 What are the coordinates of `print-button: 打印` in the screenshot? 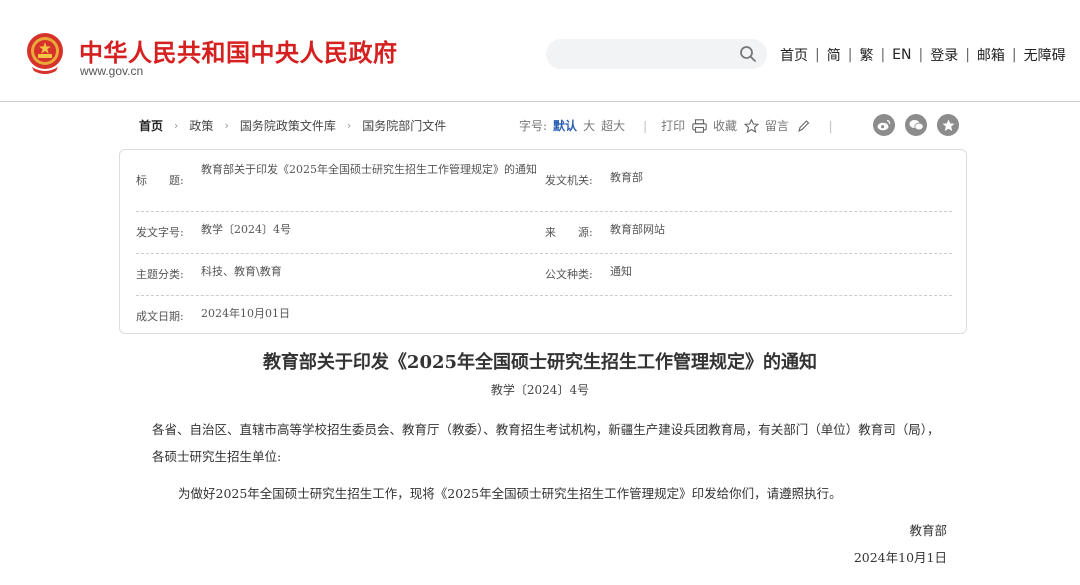 It's located at (687, 125).